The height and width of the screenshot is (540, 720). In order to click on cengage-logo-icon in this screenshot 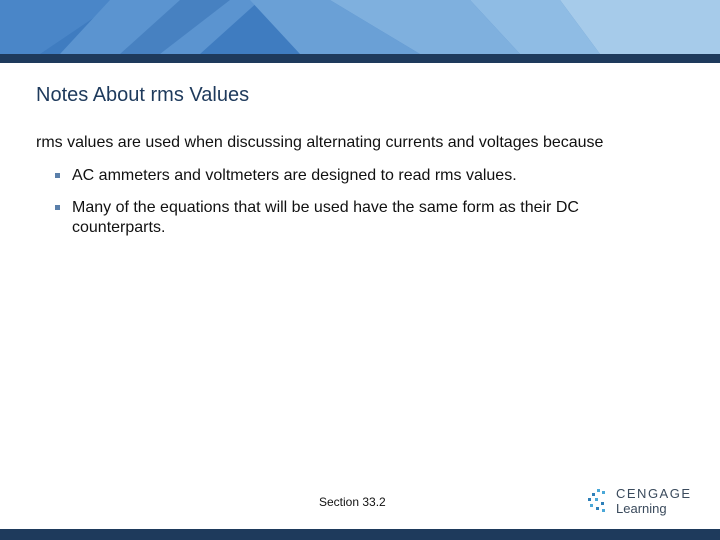, I will do `click(596, 500)`.